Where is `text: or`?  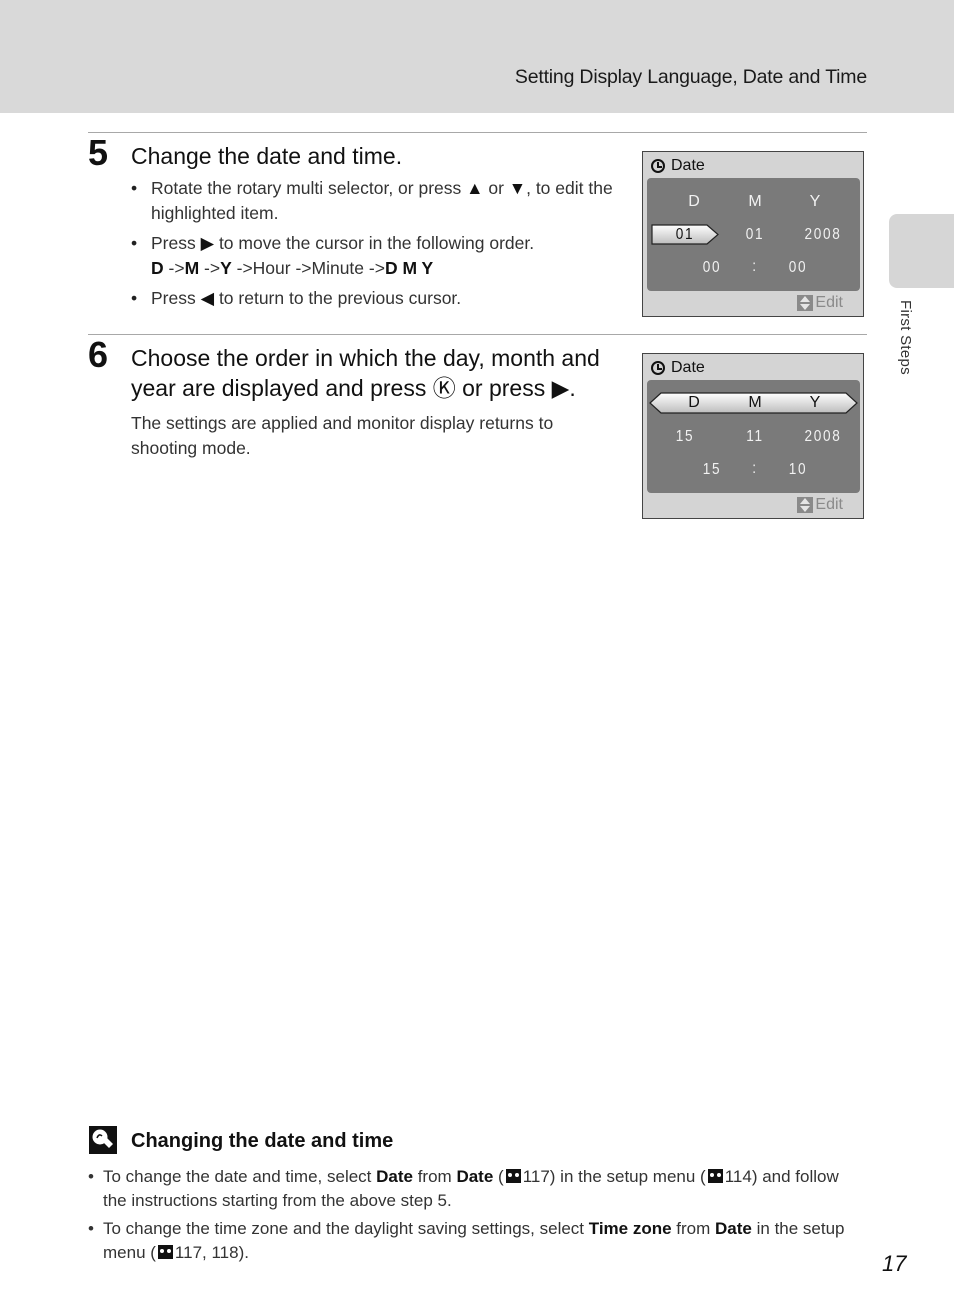
text: or is located at coordinates (496, 188).